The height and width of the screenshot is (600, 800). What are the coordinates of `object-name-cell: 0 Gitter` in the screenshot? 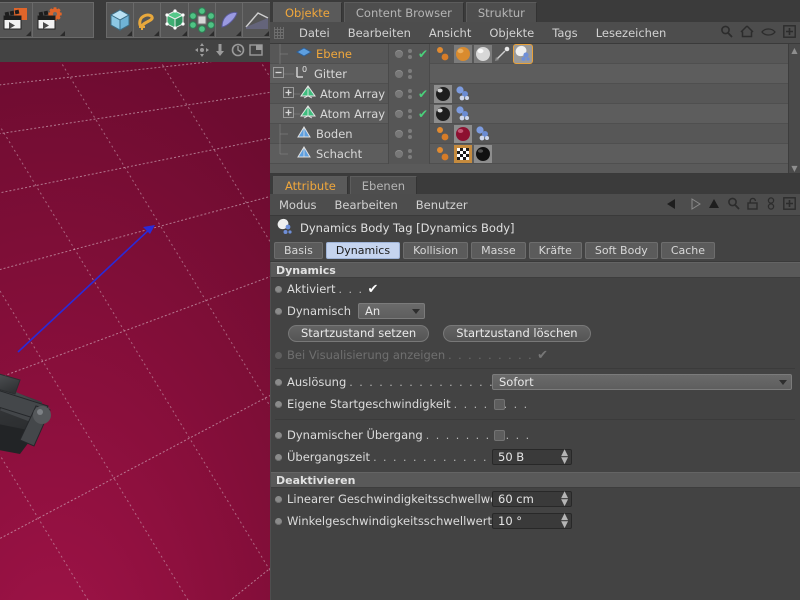 It's located at (329, 74).